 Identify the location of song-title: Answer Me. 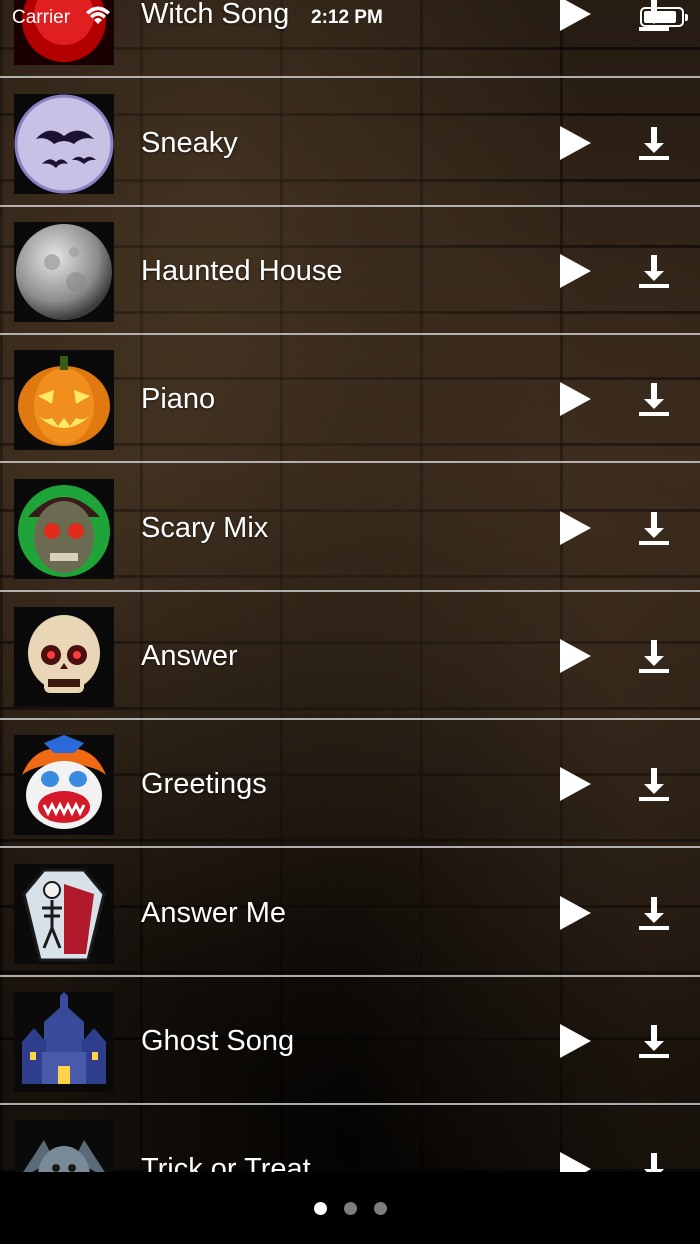
(214, 913).